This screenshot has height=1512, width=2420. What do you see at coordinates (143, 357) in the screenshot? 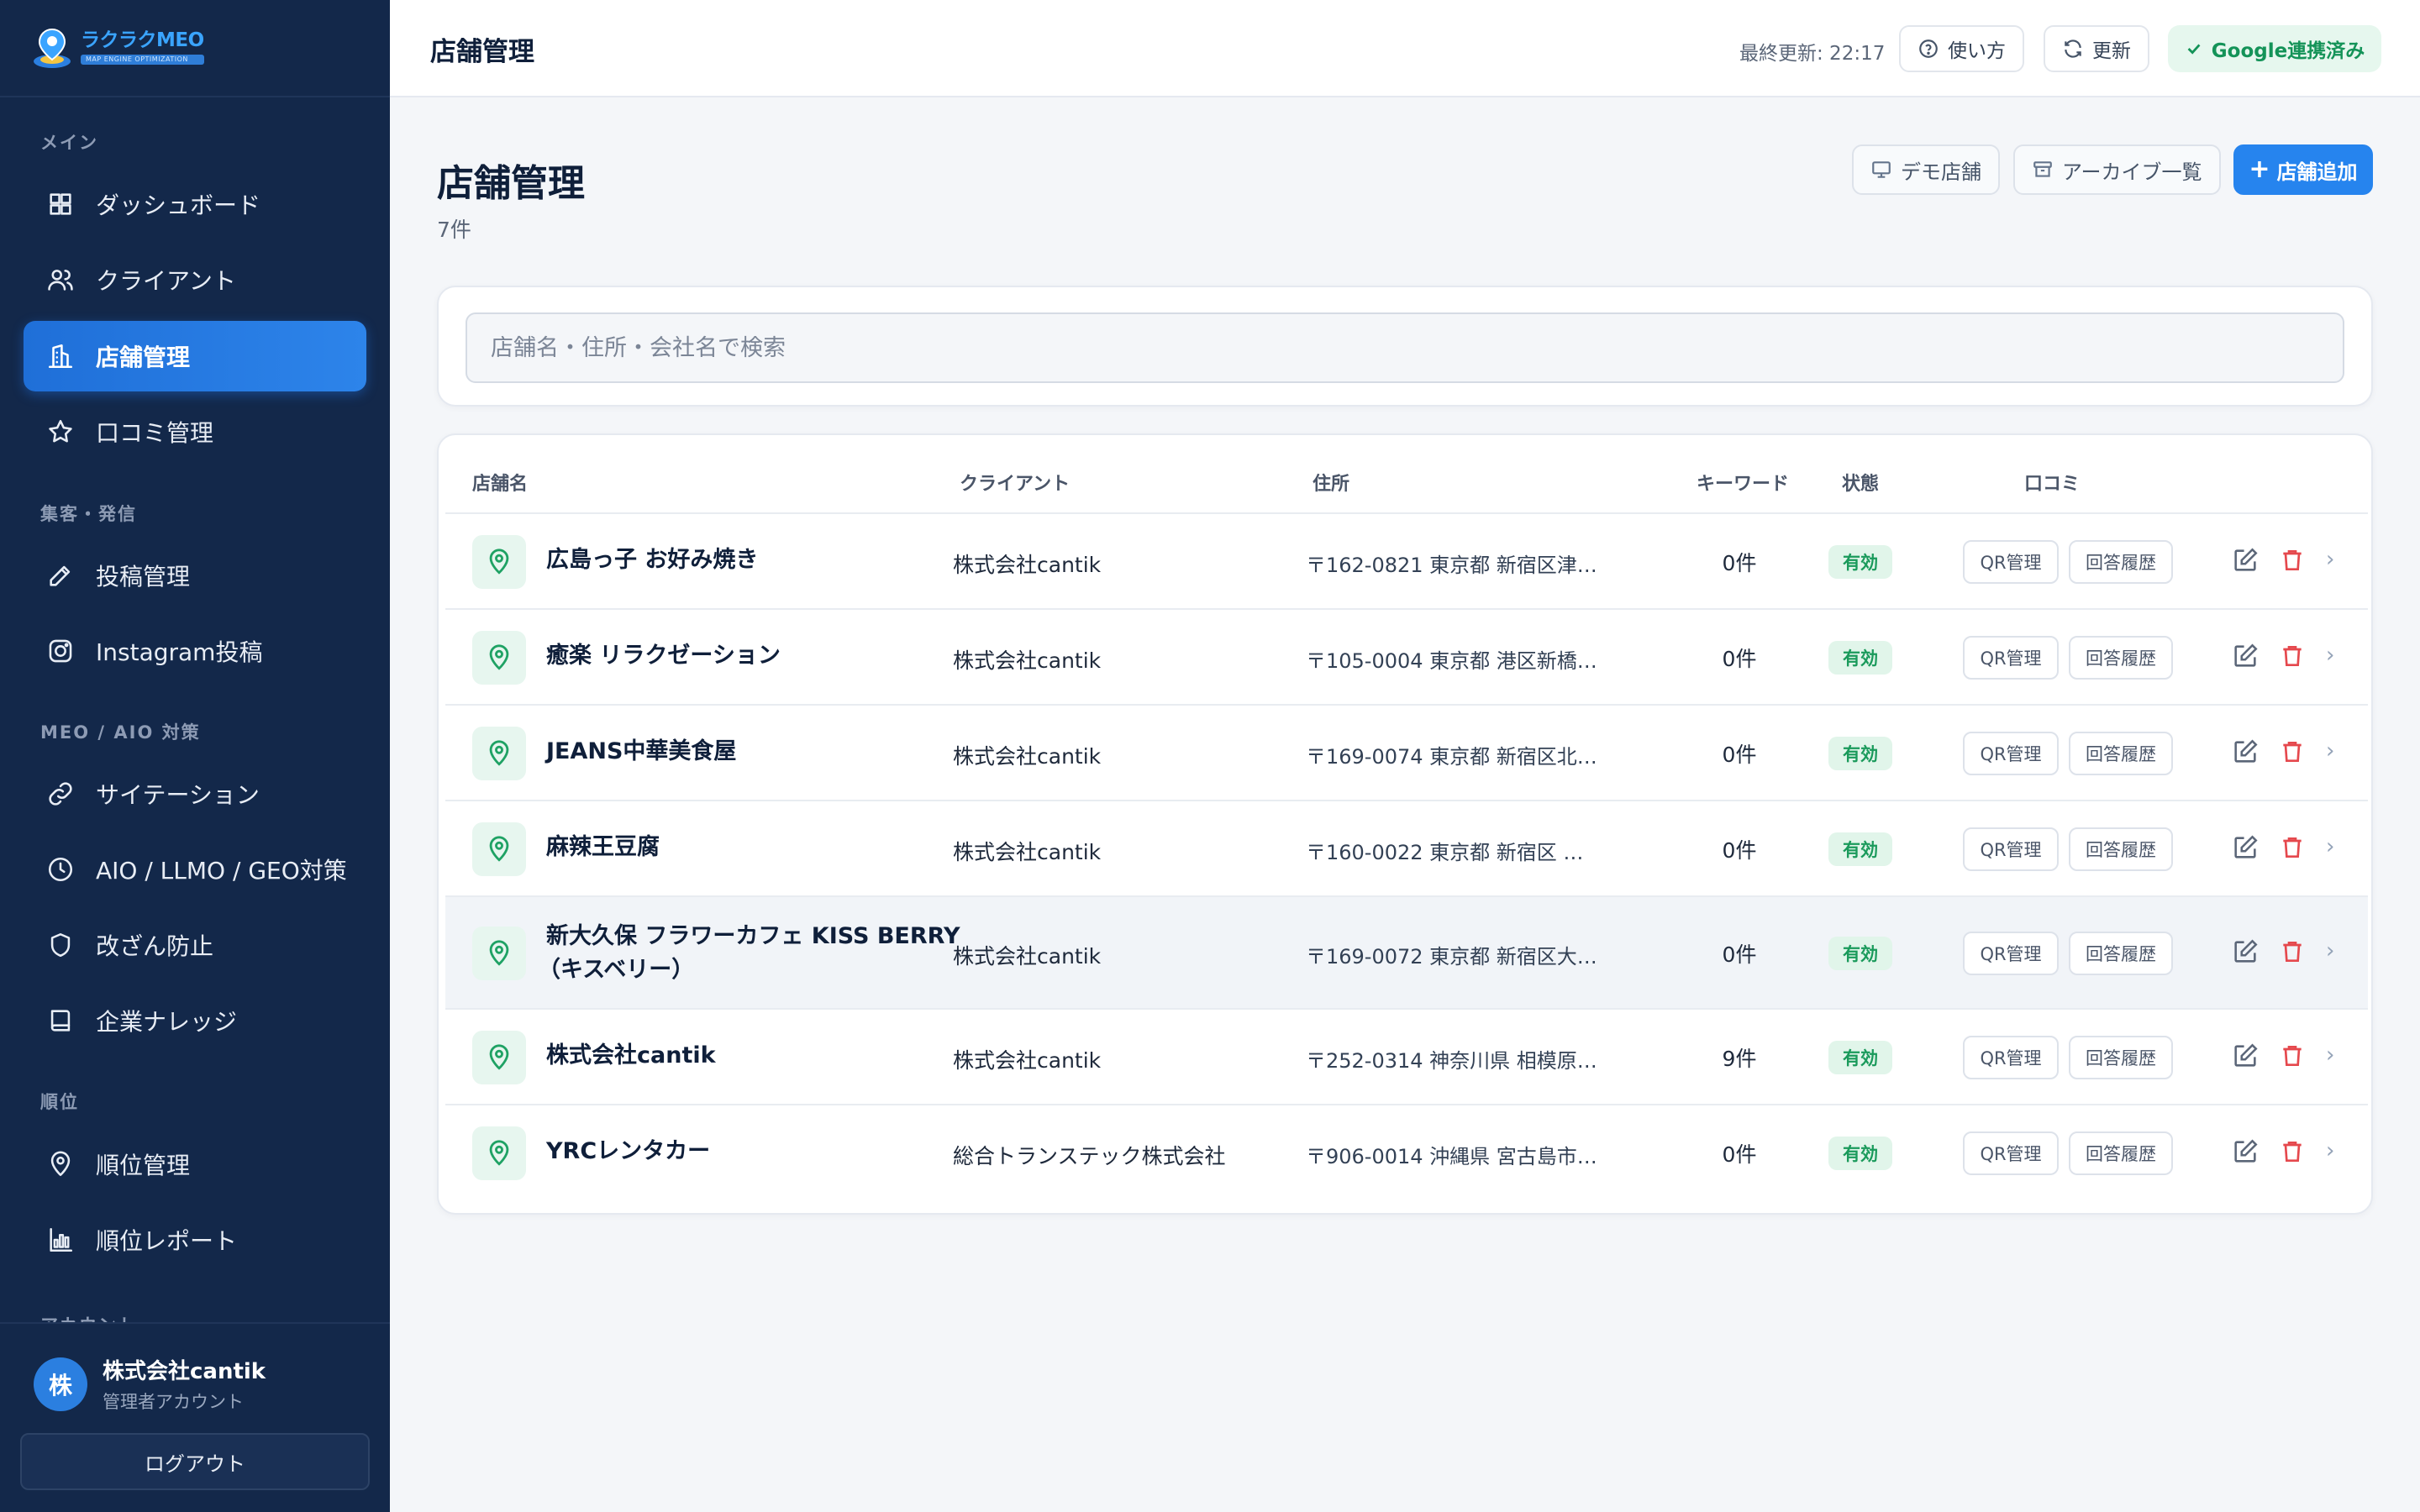
I see `sidebar-item-label: 店舗管理` at bounding box center [143, 357].